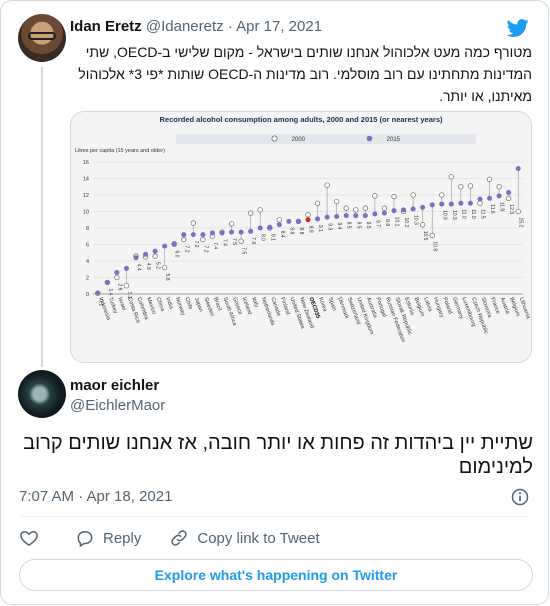 Image resolution: width=550 pixels, height=606 pixels. Describe the element at coordinates (110, 291) in the screenshot. I see `data-label: 1.4` at that location.